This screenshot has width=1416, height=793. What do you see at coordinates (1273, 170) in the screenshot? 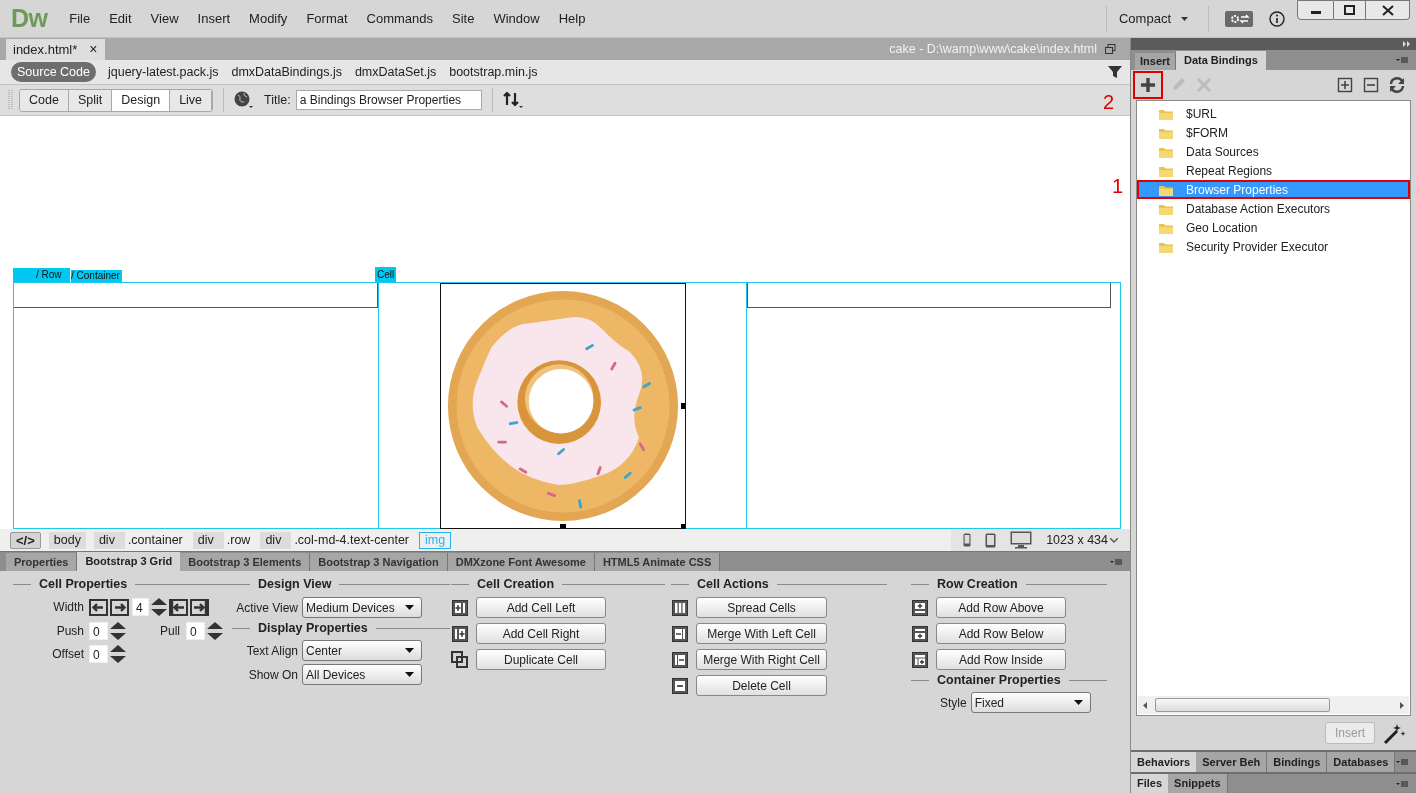
I see `tree-item: Repeat Regions` at bounding box center [1273, 170].